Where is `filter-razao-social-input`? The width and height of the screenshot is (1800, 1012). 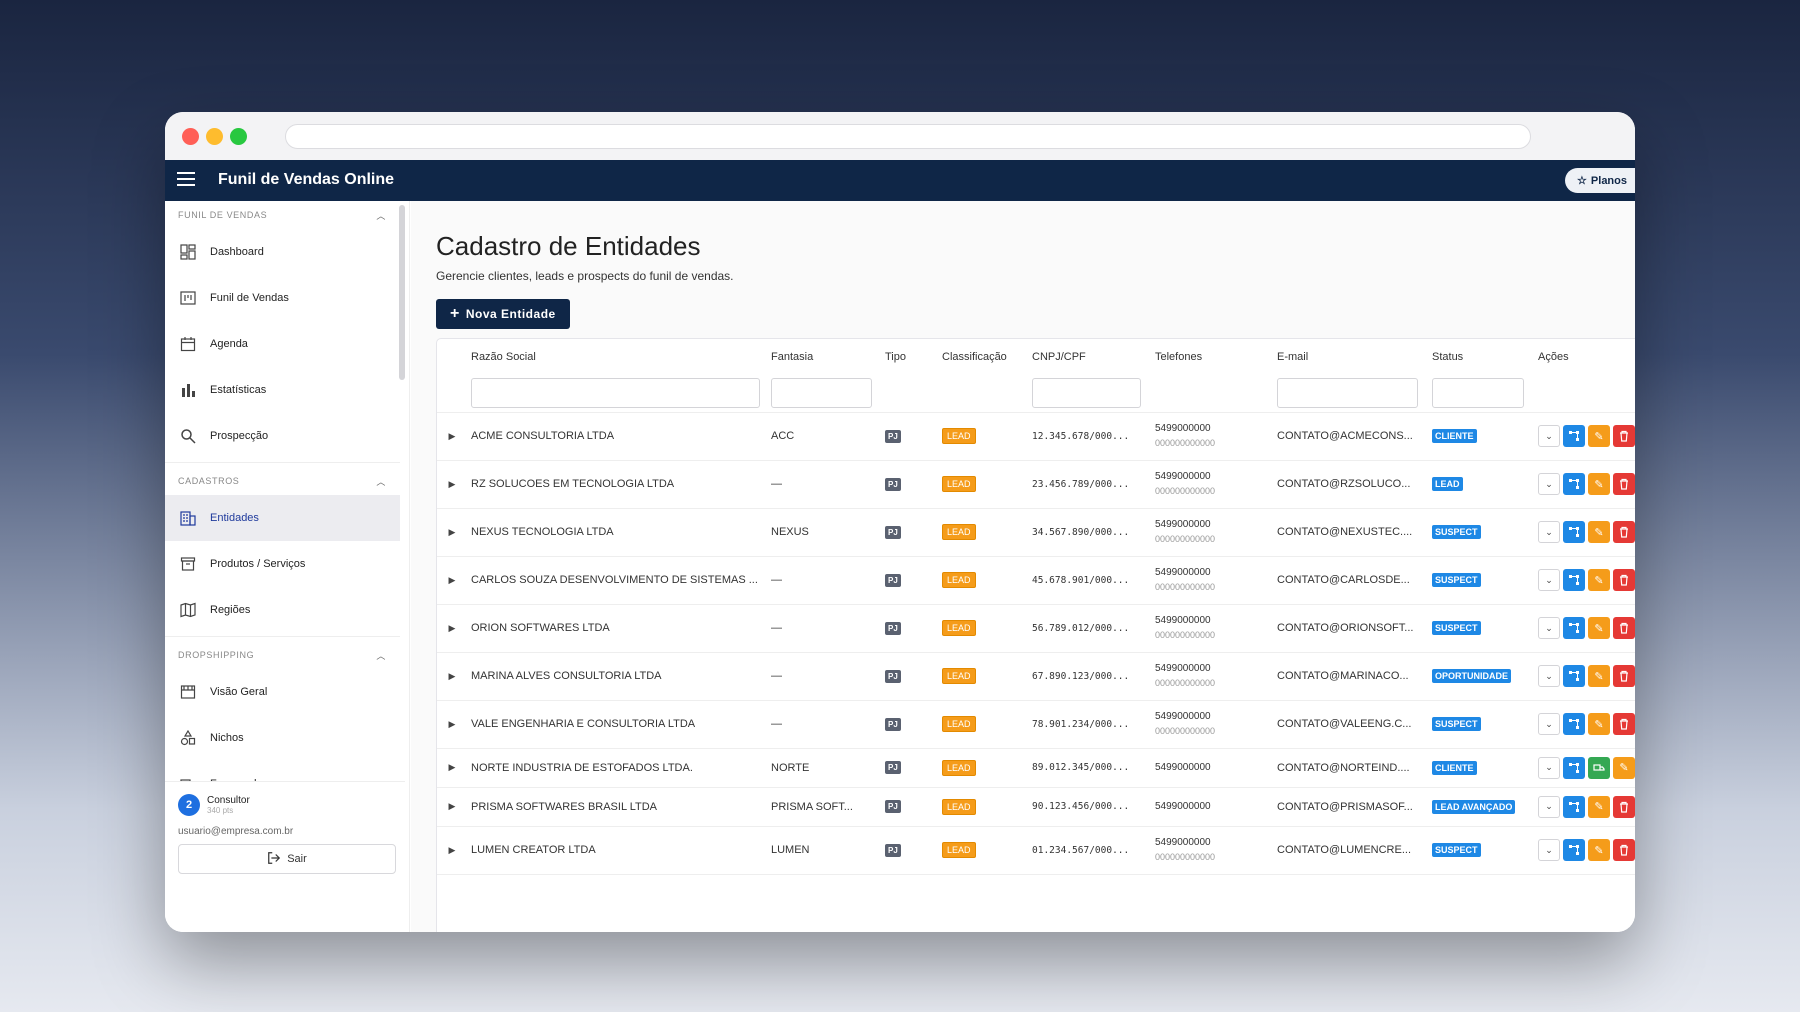 filter-razao-social-input is located at coordinates (615, 393).